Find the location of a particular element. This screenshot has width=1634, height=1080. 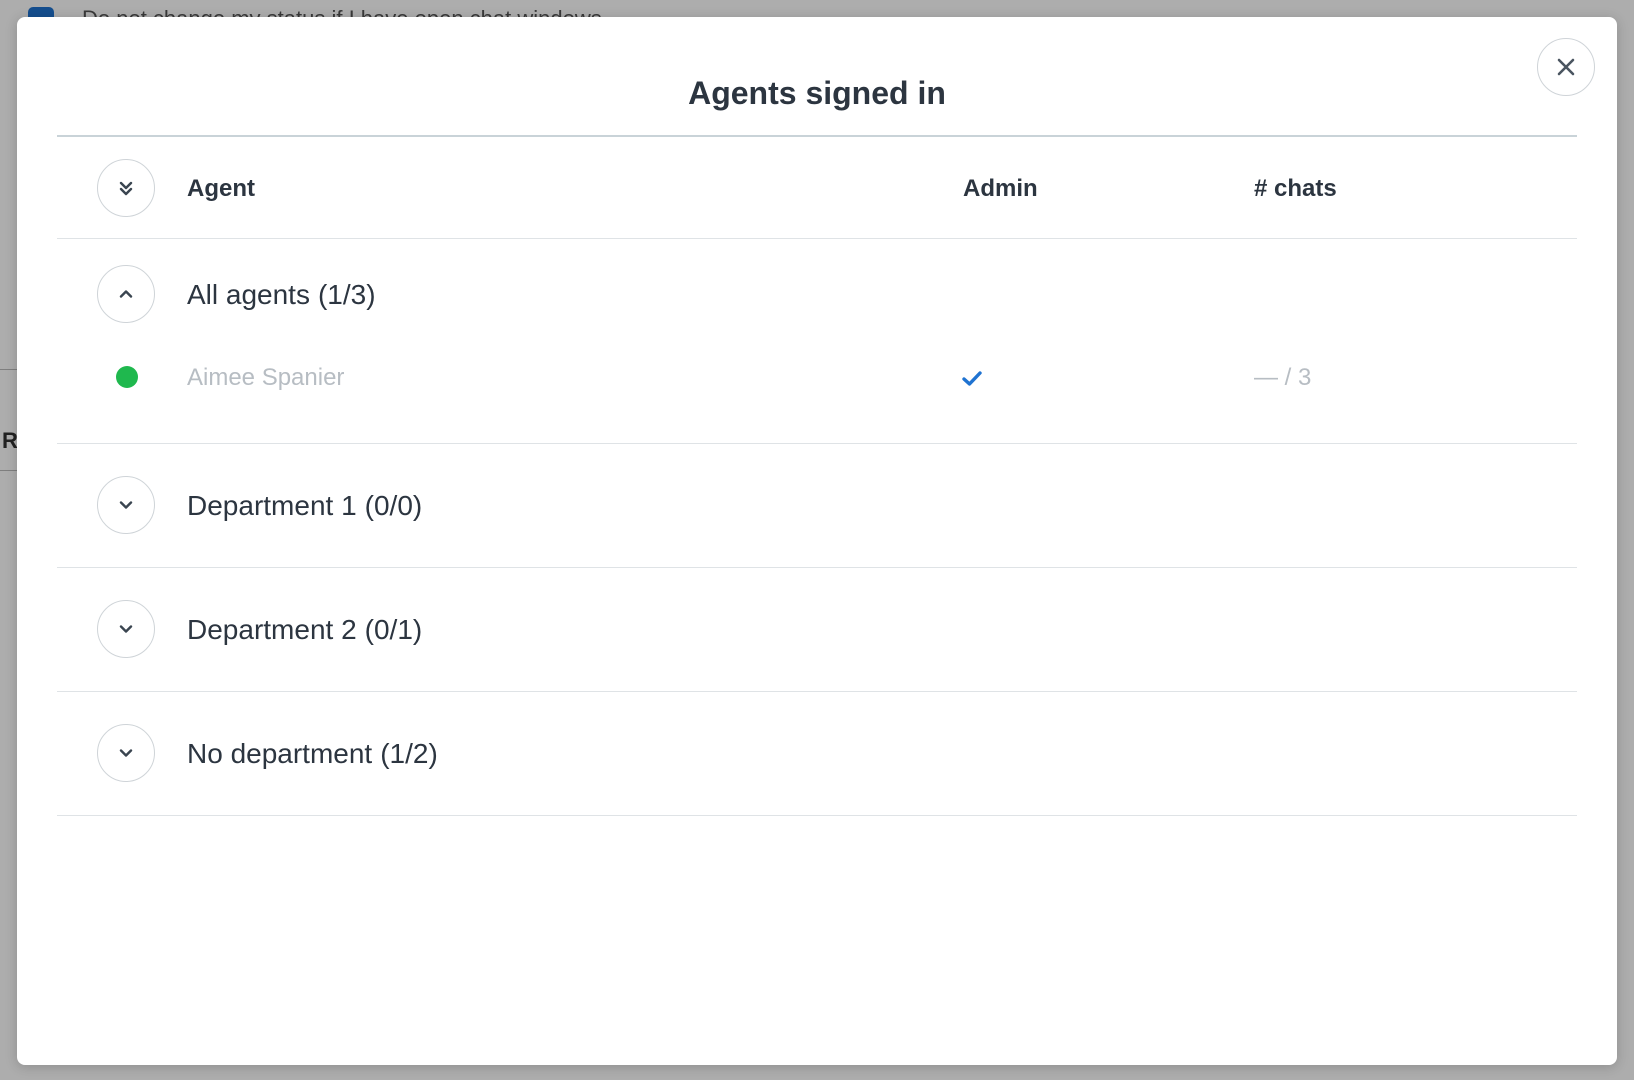

group-name: Department 1 is located at coordinates (272, 505).